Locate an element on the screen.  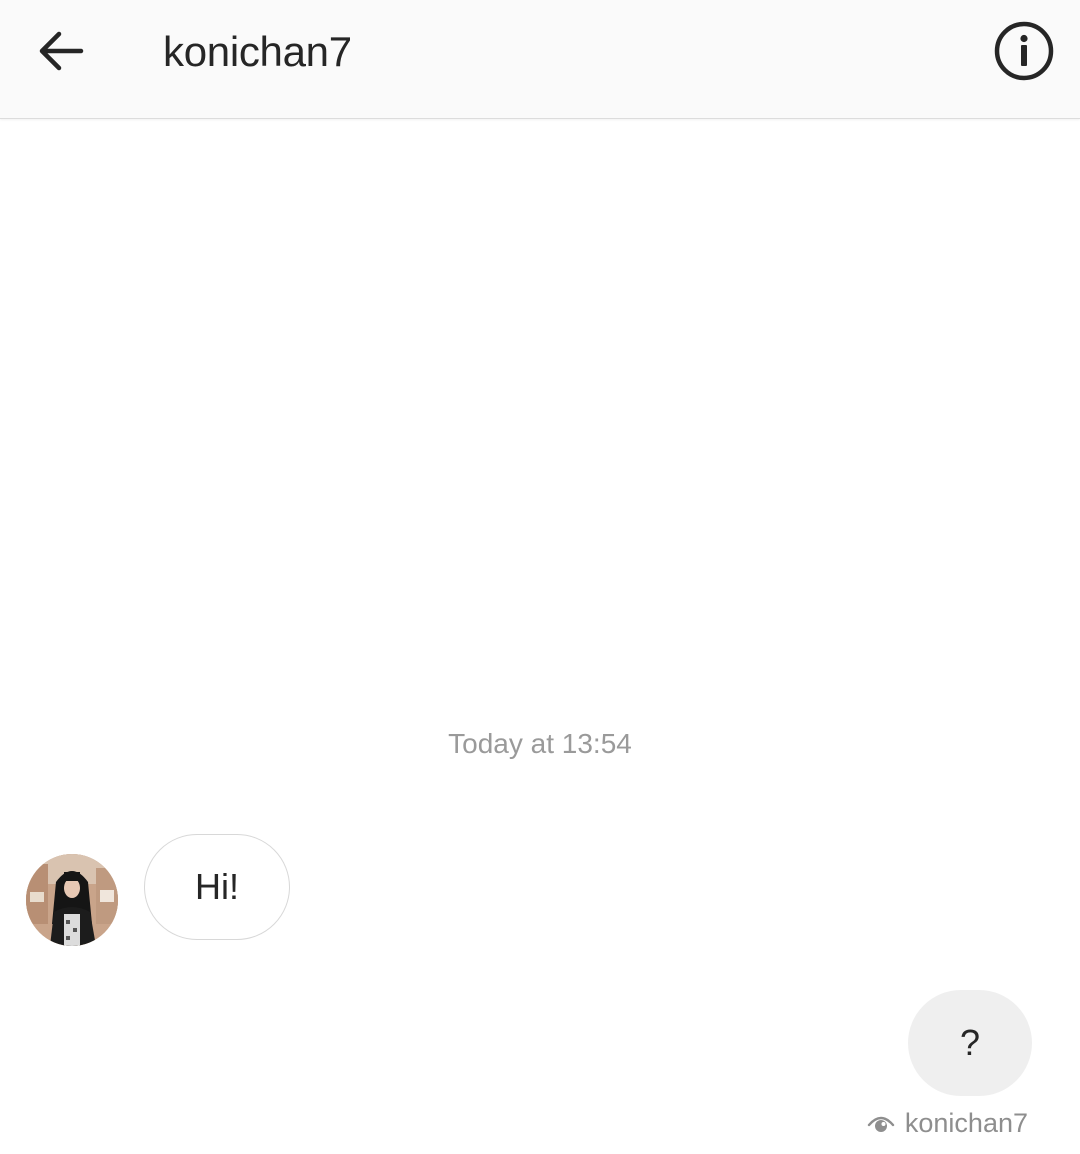
arrow-left-icon is located at coordinates (61, 51).